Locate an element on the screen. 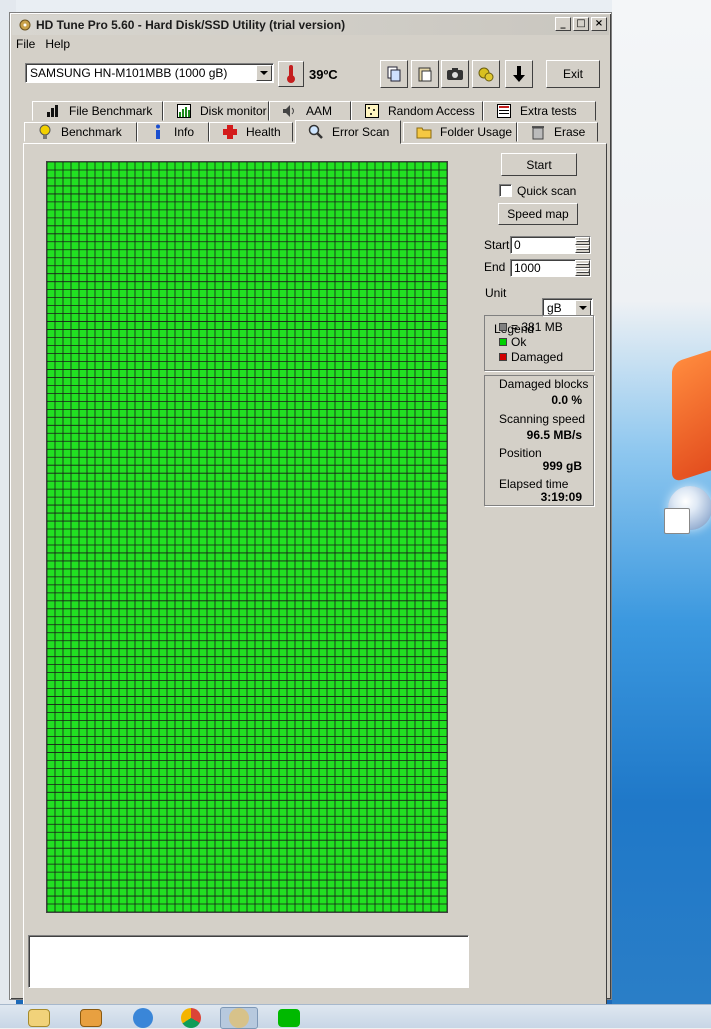 The height and width of the screenshot is (1029, 711). copy-info-button is located at coordinates (394, 74).